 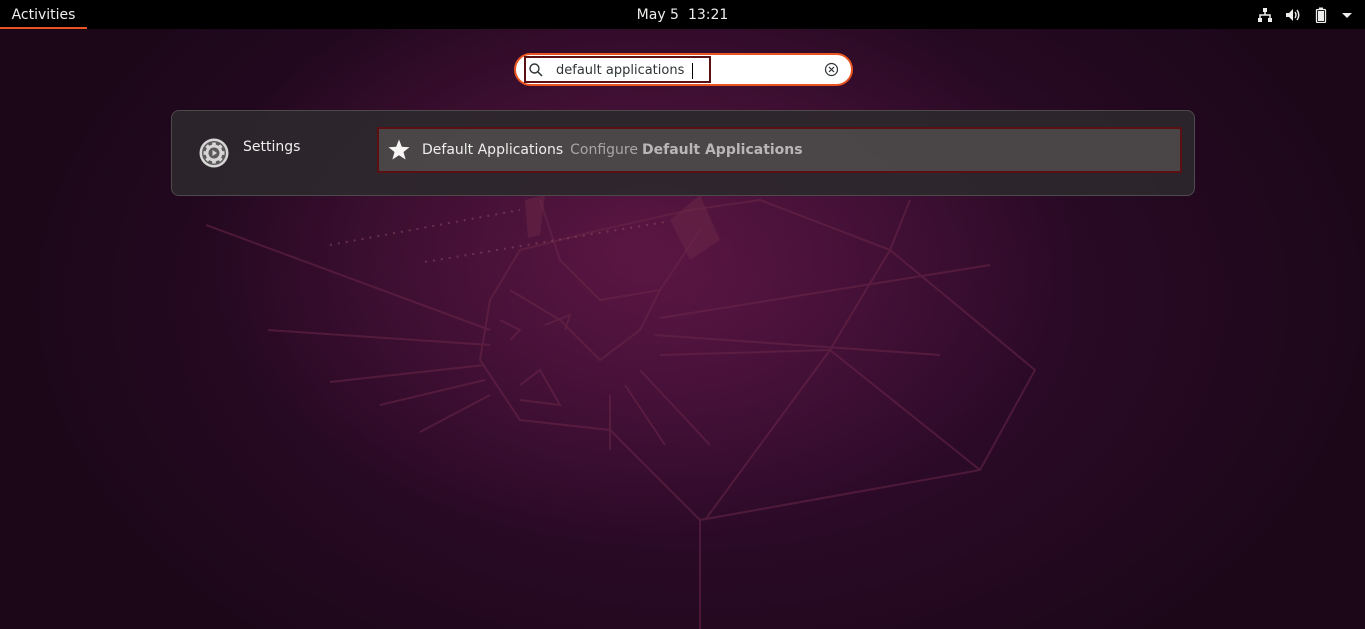 What do you see at coordinates (399, 149) in the screenshot?
I see `star-icon` at bounding box center [399, 149].